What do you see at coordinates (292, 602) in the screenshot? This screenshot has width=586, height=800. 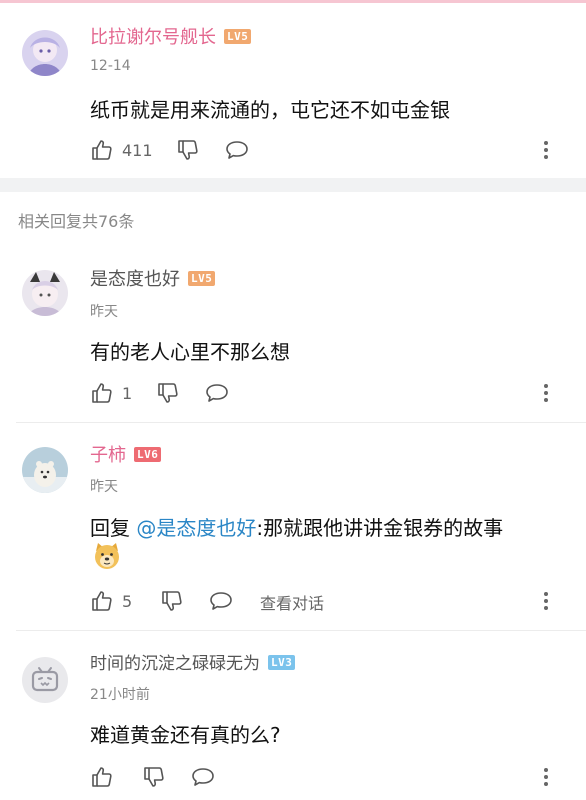 I see `view-conversation-link: 查看对话` at bounding box center [292, 602].